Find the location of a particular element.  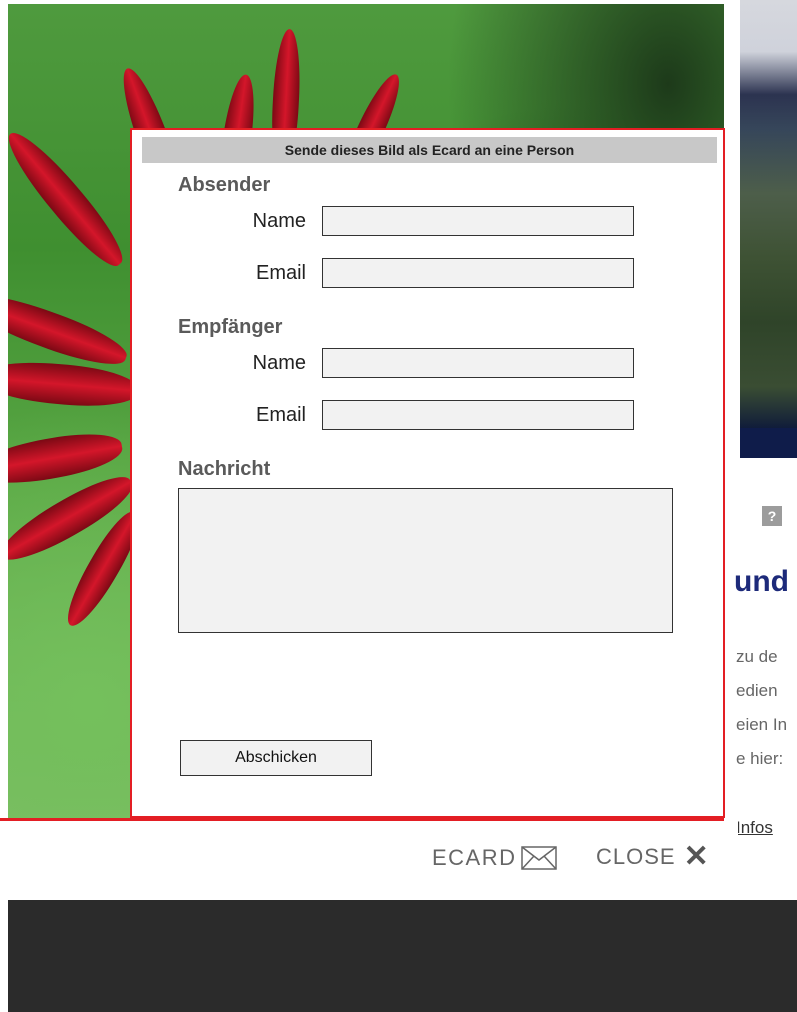

background-nav-bar is located at coordinates (768, 443).